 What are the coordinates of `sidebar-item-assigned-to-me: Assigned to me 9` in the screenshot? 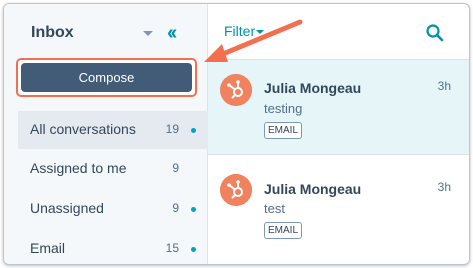 It's located at (113, 169).